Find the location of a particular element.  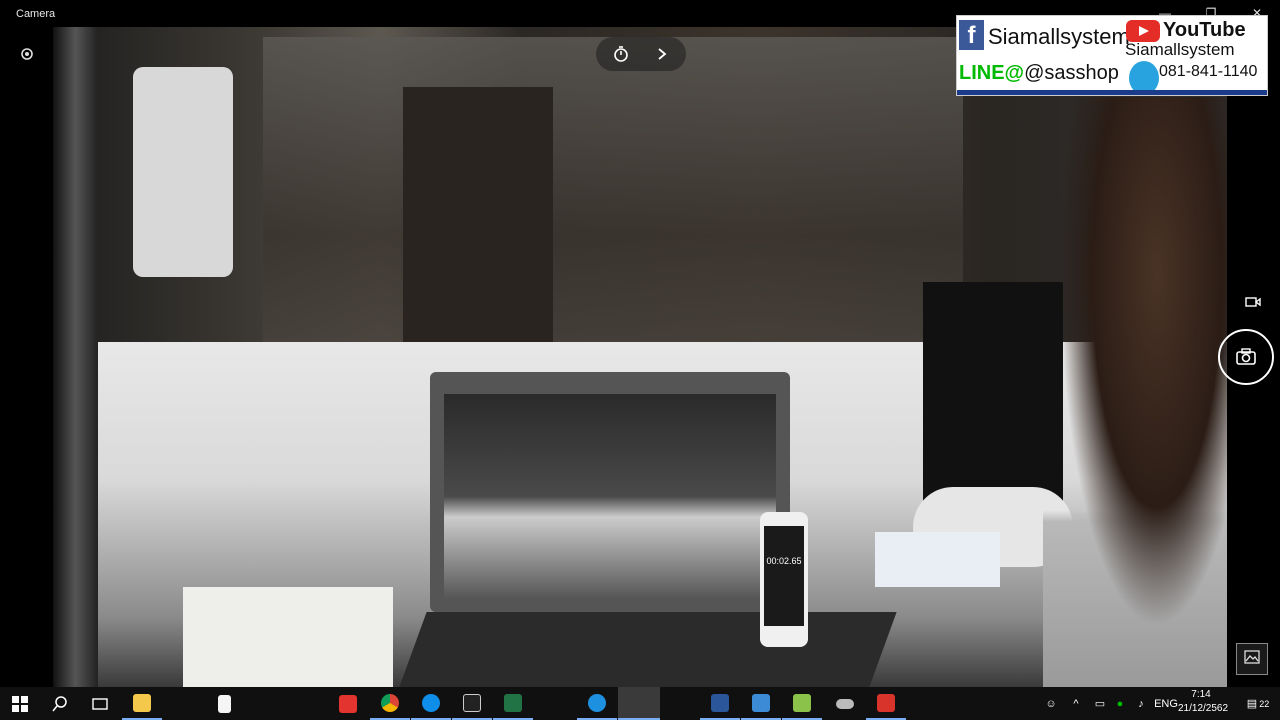

acrobat-icon is located at coordinates (348, 703).